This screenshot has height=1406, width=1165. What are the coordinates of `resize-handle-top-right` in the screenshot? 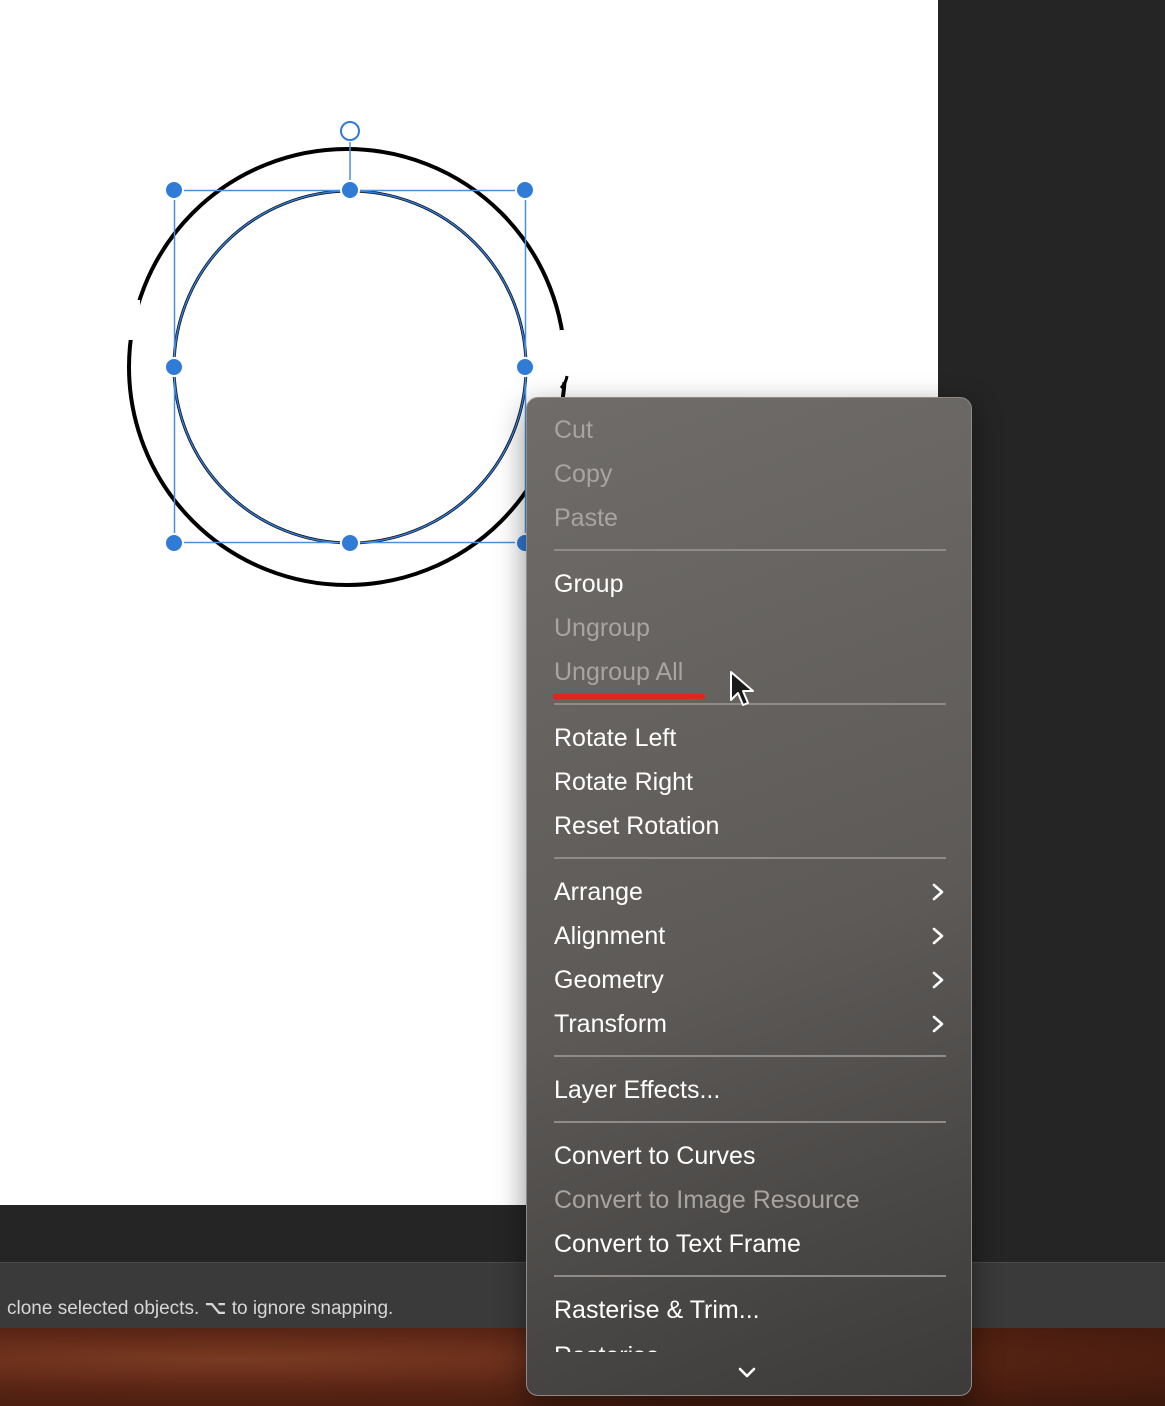 It's located at (525, 190).